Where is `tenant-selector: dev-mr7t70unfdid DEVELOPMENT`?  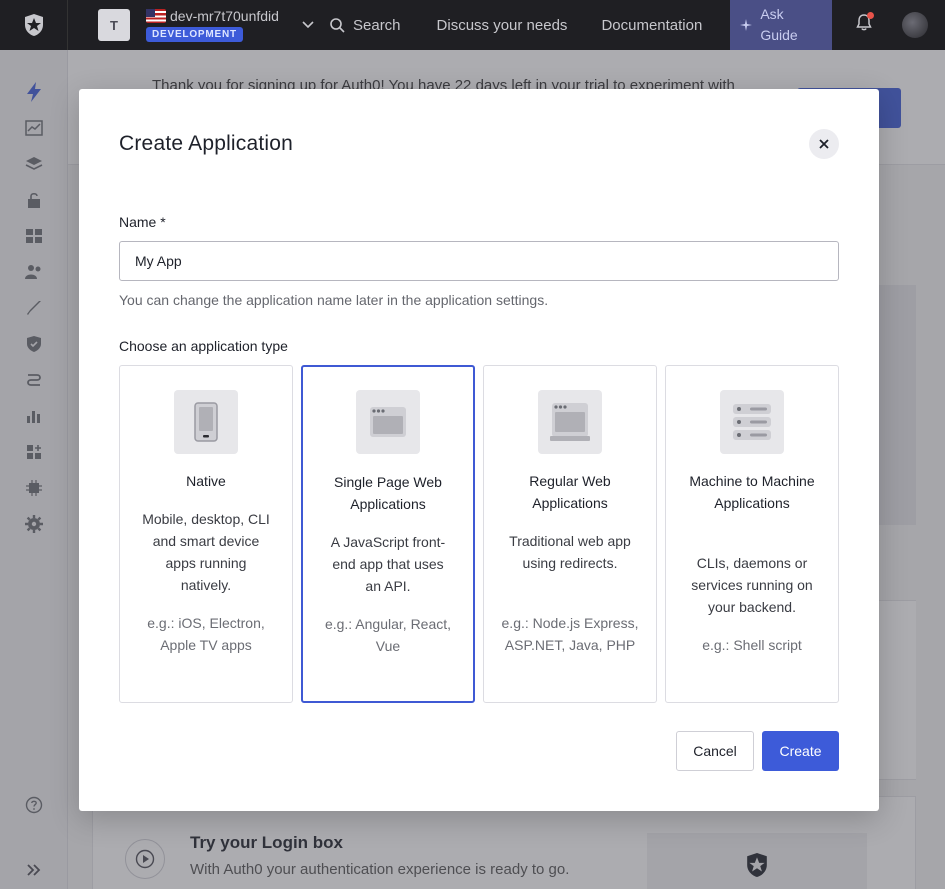
tenant-selector: dev-mr7t70unfdid DEVELOPMENT is located at coordinates (219, 25).